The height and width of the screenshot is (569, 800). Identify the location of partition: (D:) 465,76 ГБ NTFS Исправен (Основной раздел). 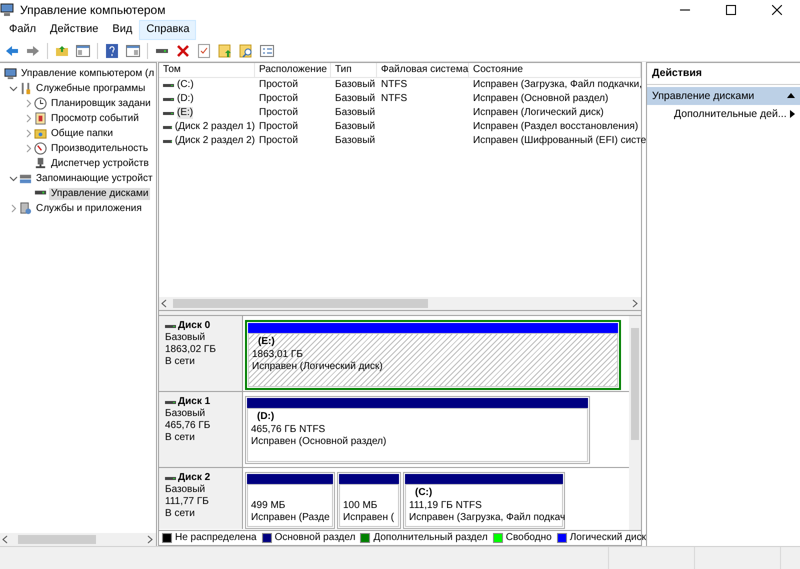
(417, 430).